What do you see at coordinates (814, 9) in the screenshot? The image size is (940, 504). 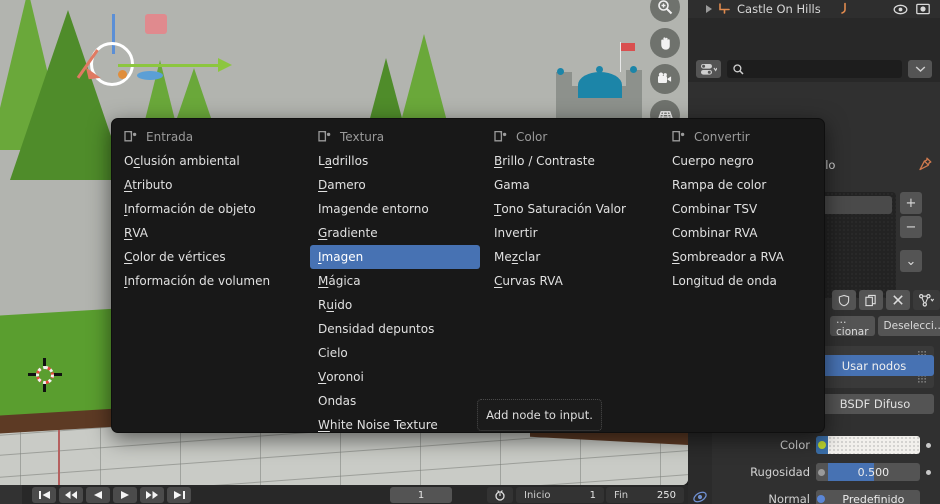 I see `outliner-row-collection: Castle On Hills` at bounding box center [814, 9].